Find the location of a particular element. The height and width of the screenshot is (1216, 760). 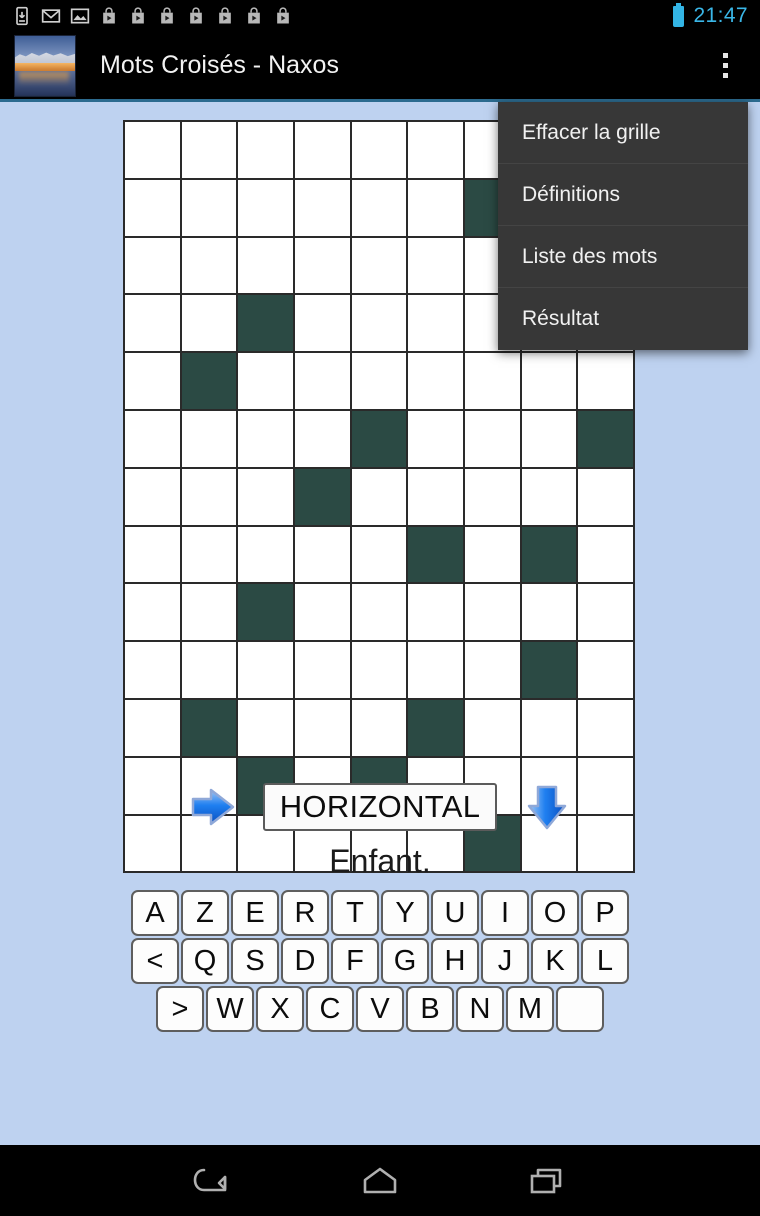

key-t: T is located at coordinates (355, 913).